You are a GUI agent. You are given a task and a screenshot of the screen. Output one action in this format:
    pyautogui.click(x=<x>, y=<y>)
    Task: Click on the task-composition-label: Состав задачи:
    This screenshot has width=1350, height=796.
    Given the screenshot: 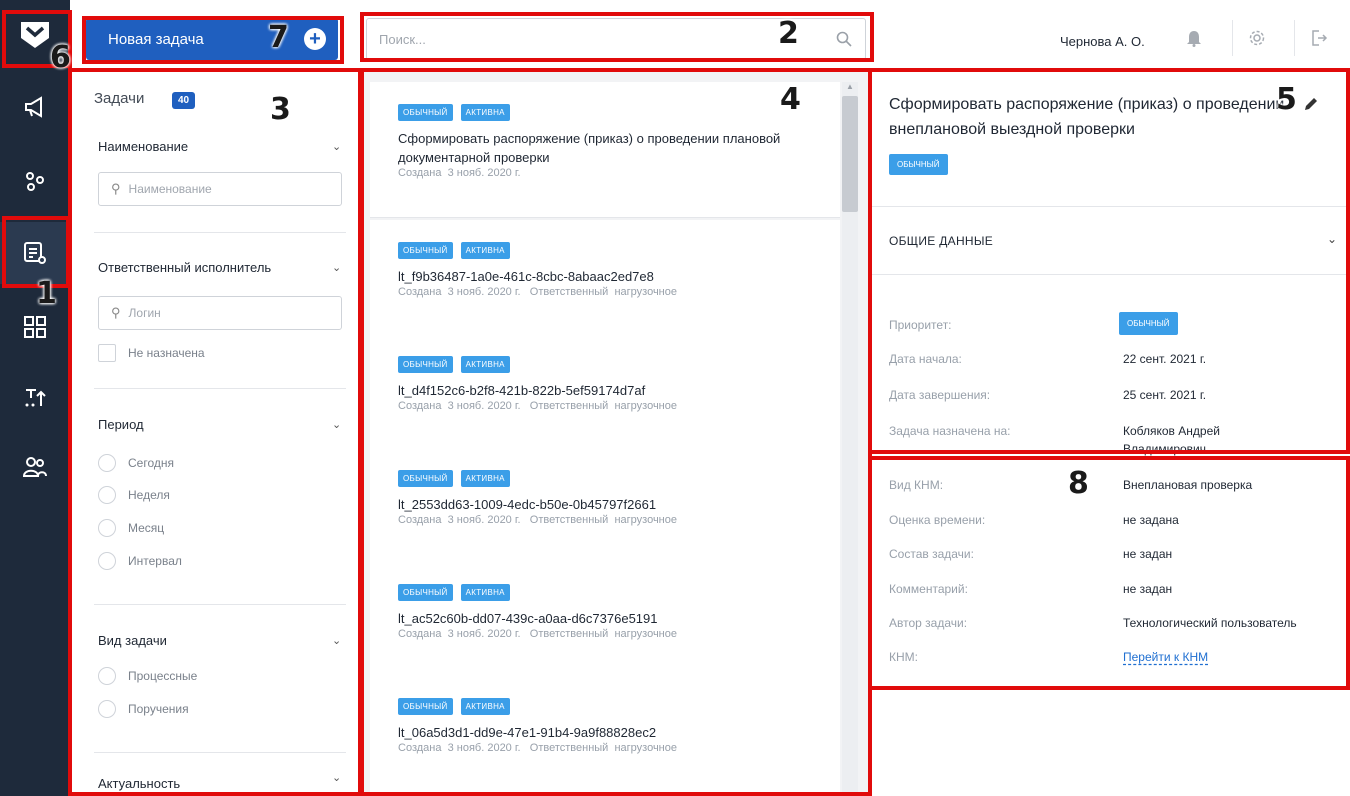 What is the action you would take?
    pyautogui.click(x=931, y=554)
    